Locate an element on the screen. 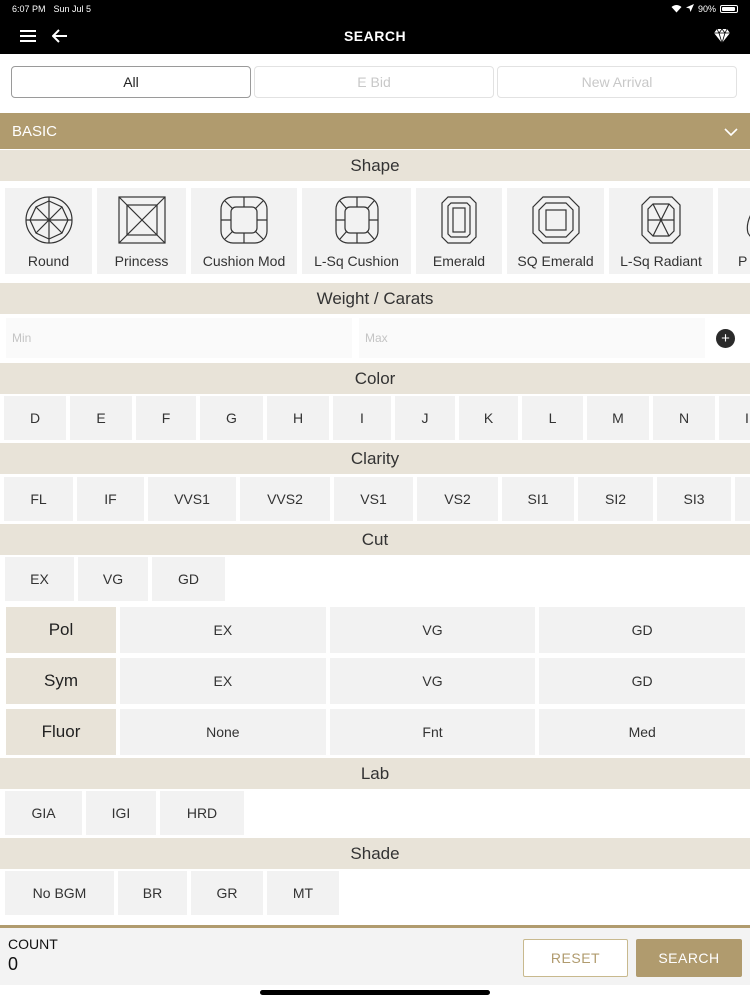 Image resolution: width=750 pixels, height=1000 pixels. color-chip: G is located at coordinates (231, 418).